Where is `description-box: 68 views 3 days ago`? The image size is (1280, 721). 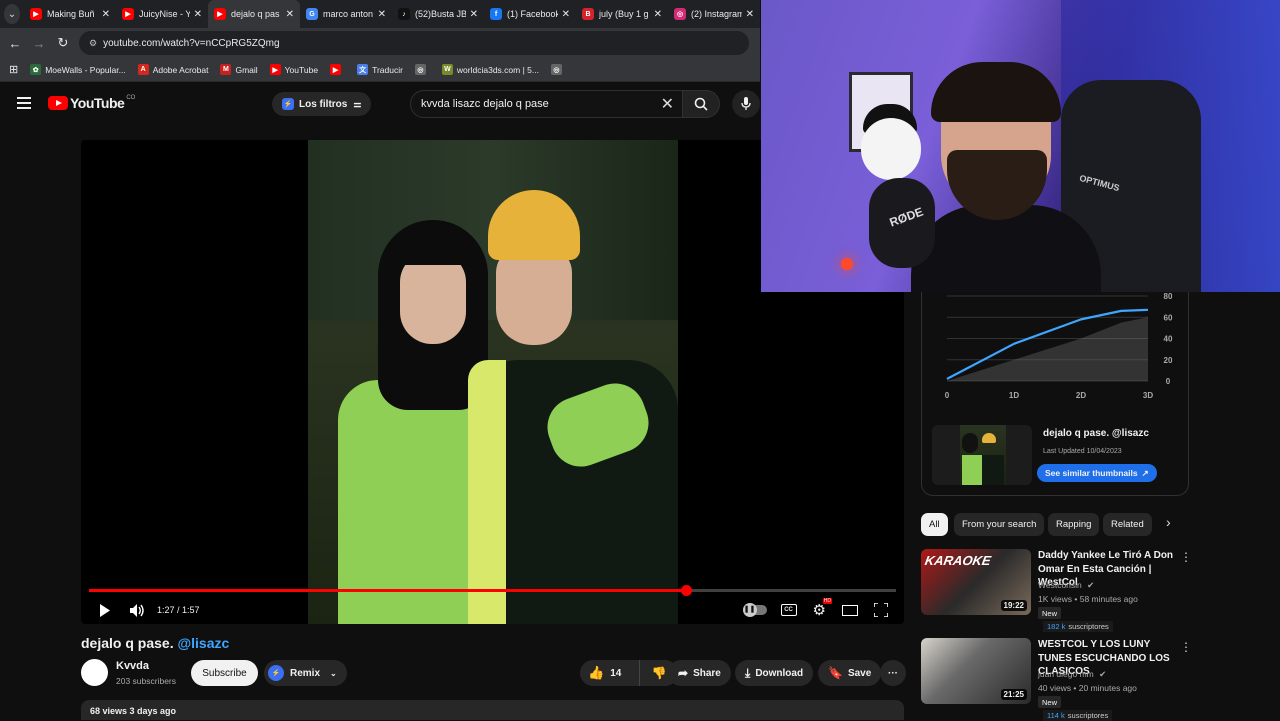
description-box: 68 views 3 days ago is located at coordinates (492, 710).